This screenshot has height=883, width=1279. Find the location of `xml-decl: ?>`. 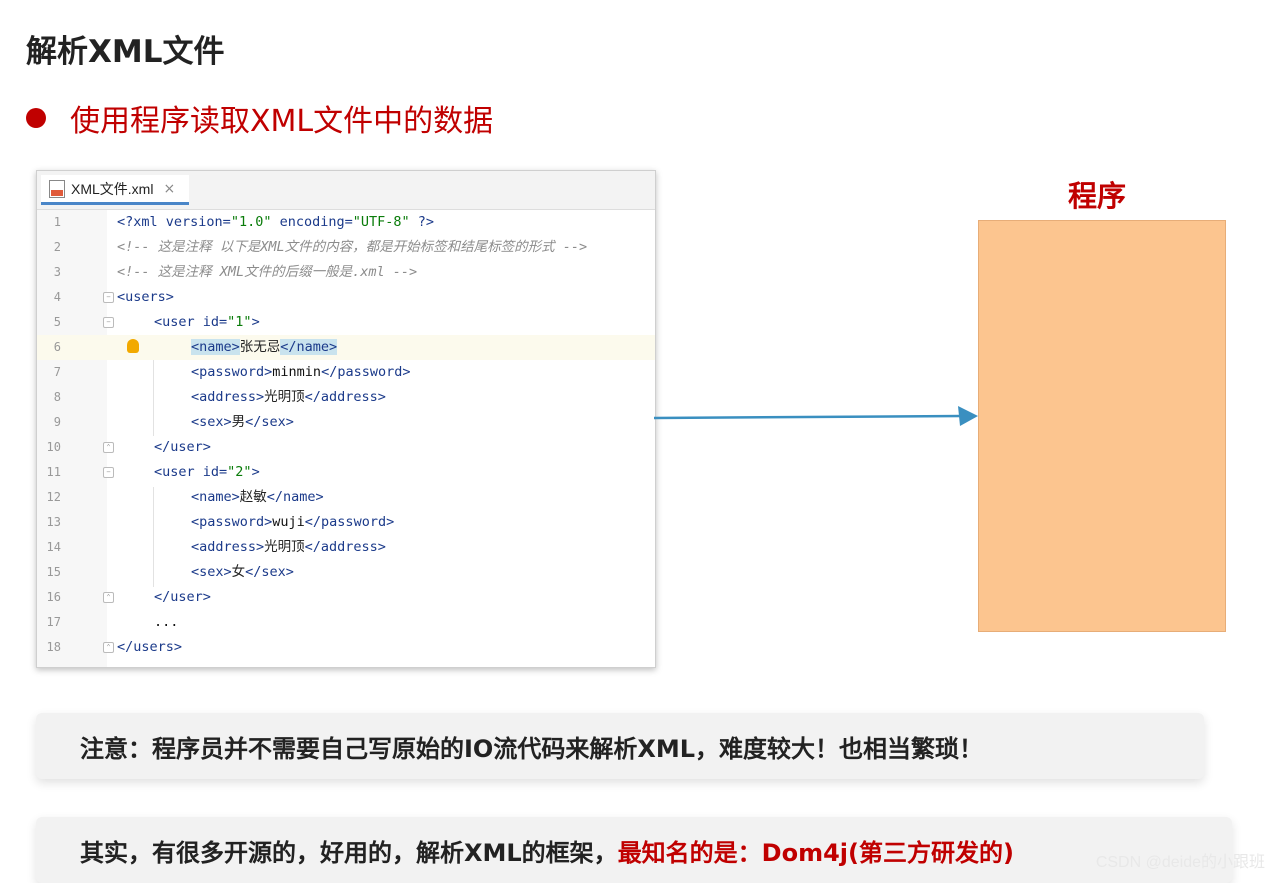

xml-decl: ?> is located at coordinates (422, 222).